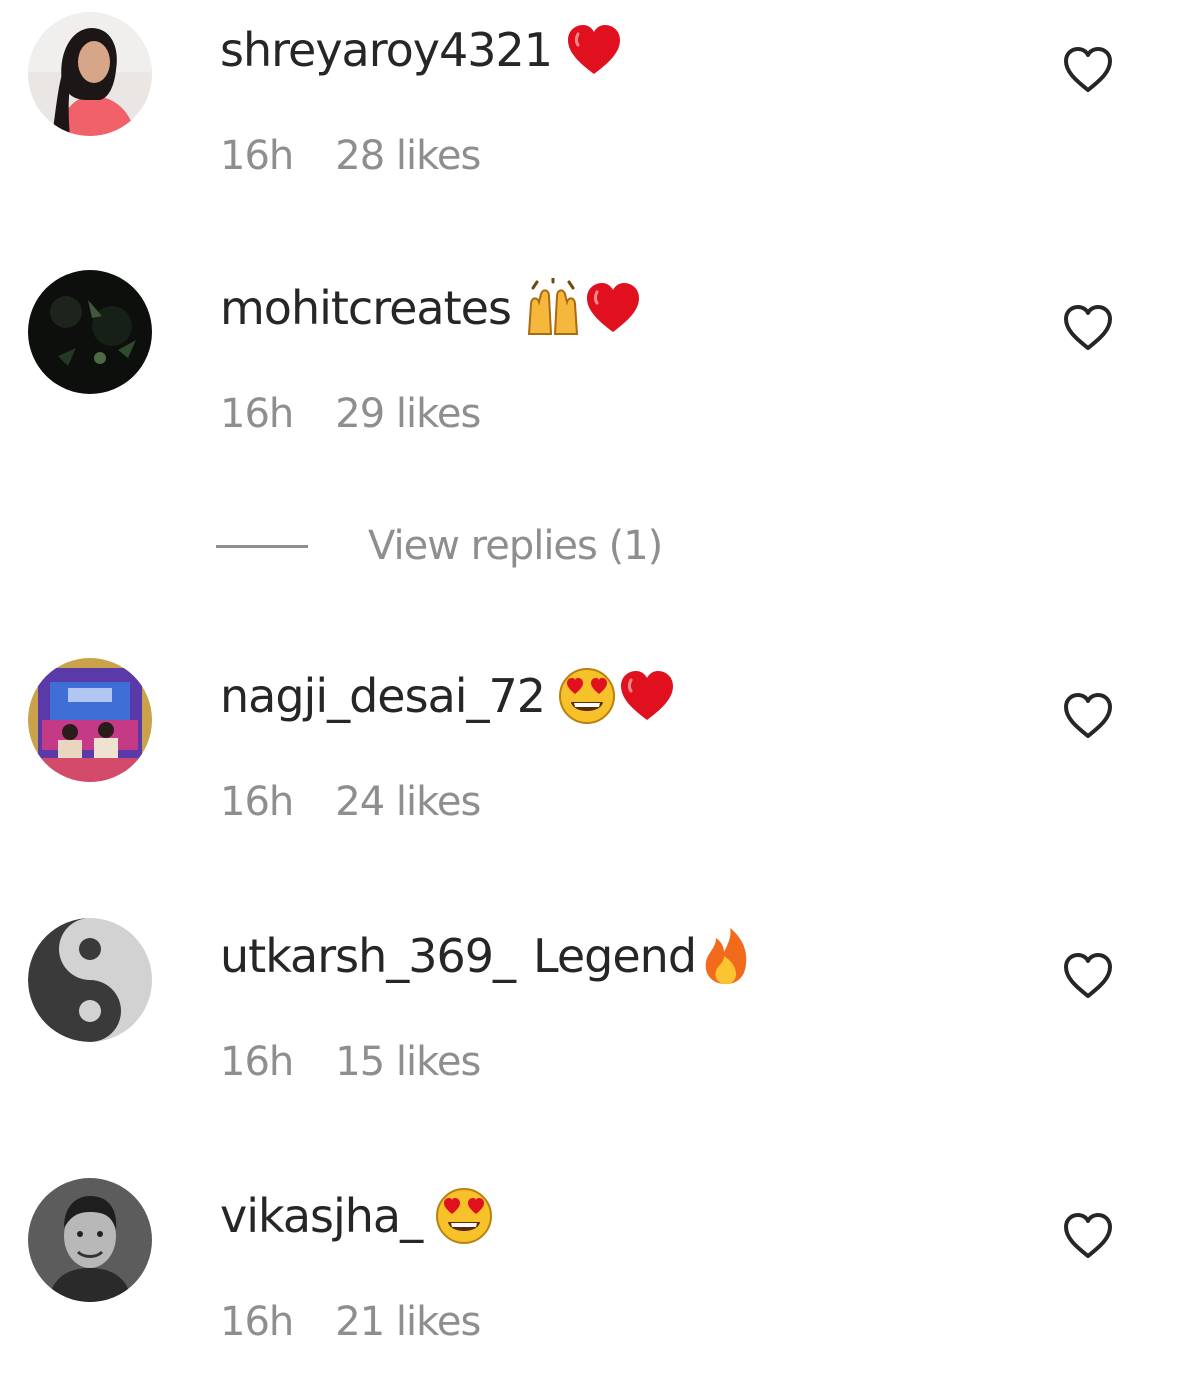  Describe the element at coordinates (408, 414) in the screenshot. I see `likes-count: 29 likes` at that location.